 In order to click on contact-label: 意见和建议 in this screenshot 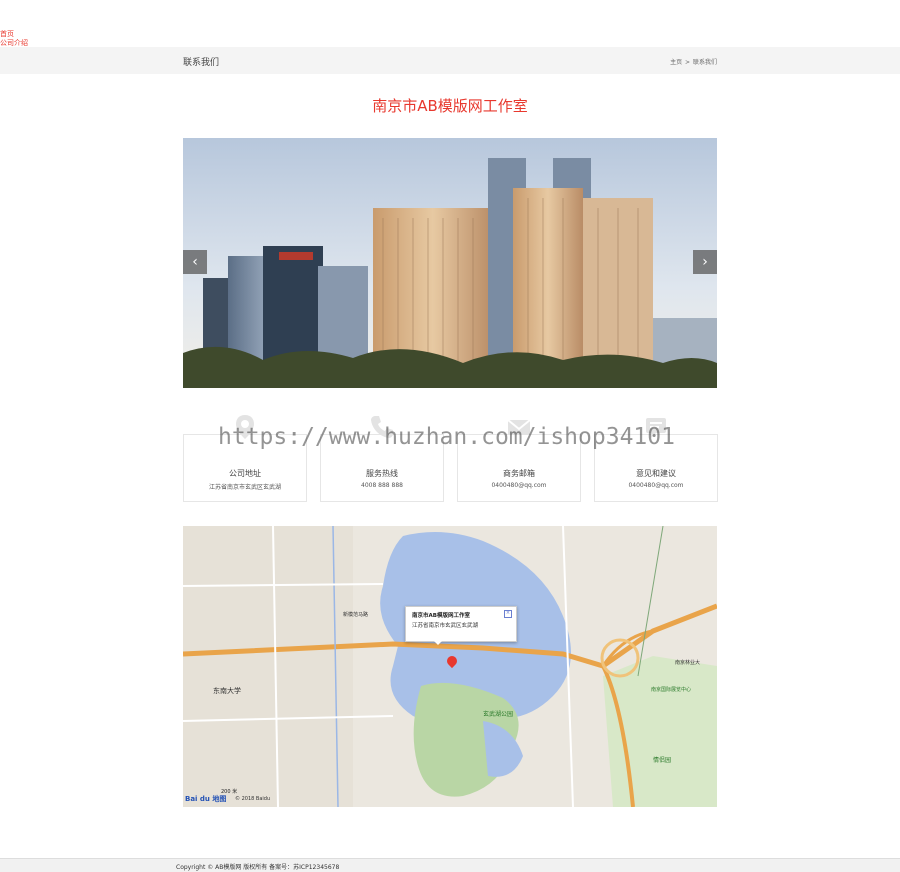, I will do `click(656, 473)`.